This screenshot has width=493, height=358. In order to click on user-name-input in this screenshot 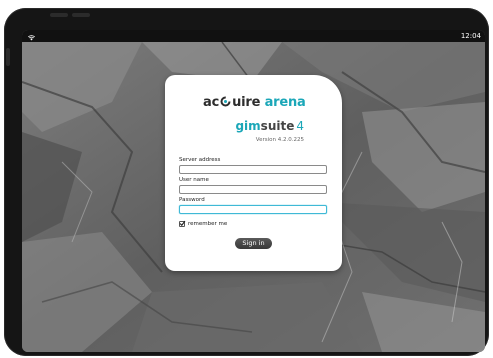, I will do `click(253, 189)`.